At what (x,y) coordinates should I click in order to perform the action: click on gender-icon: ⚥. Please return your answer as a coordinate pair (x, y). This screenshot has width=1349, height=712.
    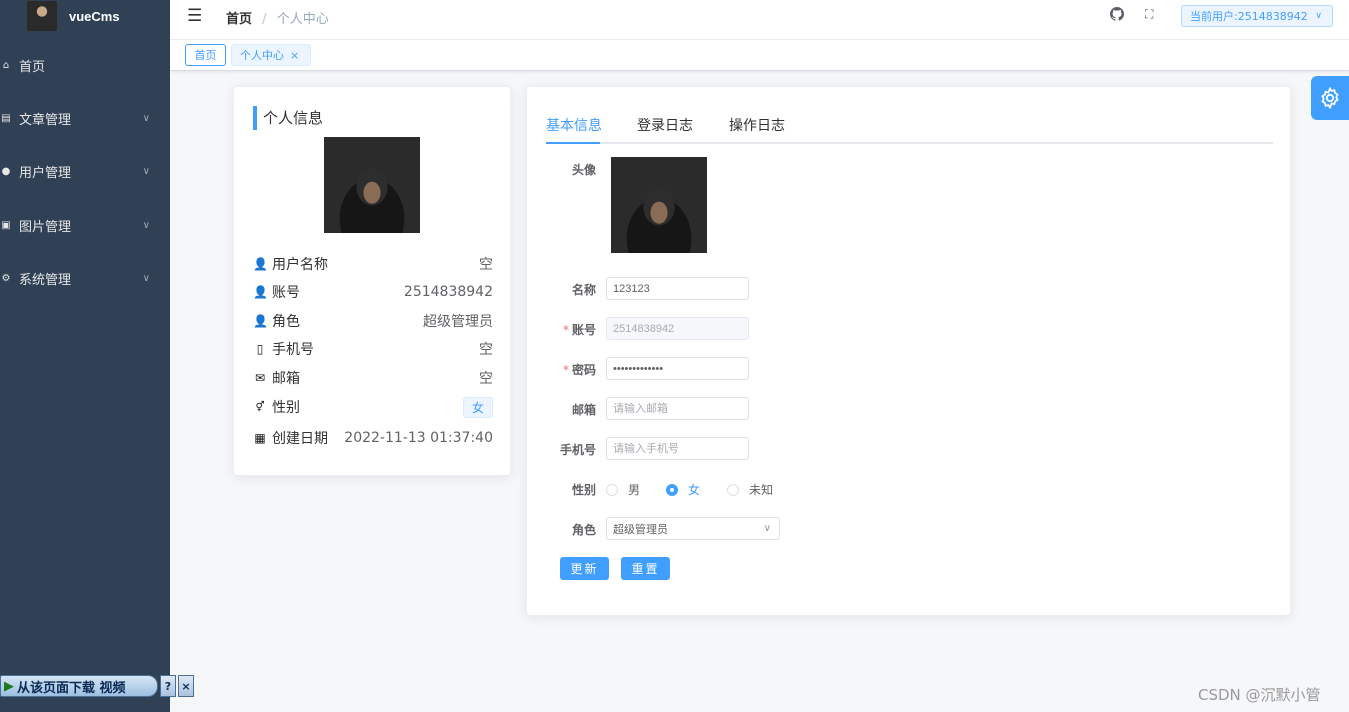
    Looking at the image, I should click on (260, 407).